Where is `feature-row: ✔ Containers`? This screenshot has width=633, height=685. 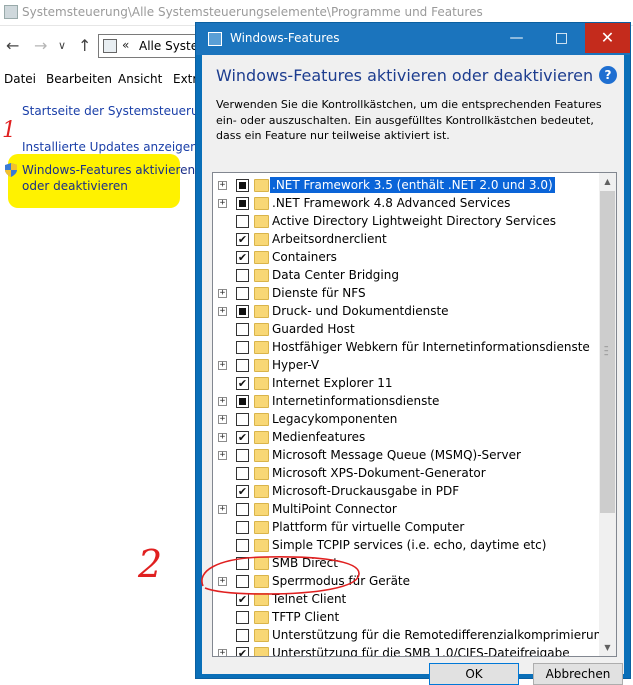
feature-row: ✔ Containers is located at coordinates (406, 257).